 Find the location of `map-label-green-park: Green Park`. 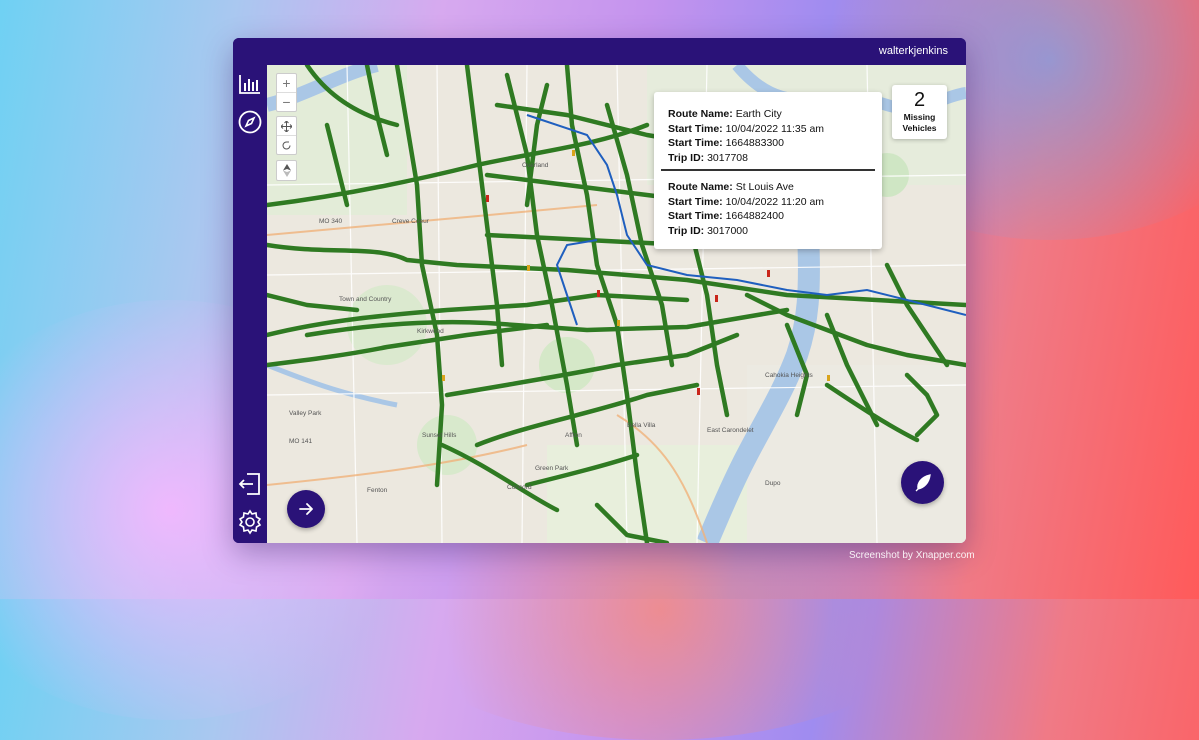

map-label-green-park: Green Park is located at coordinates (552, 468).